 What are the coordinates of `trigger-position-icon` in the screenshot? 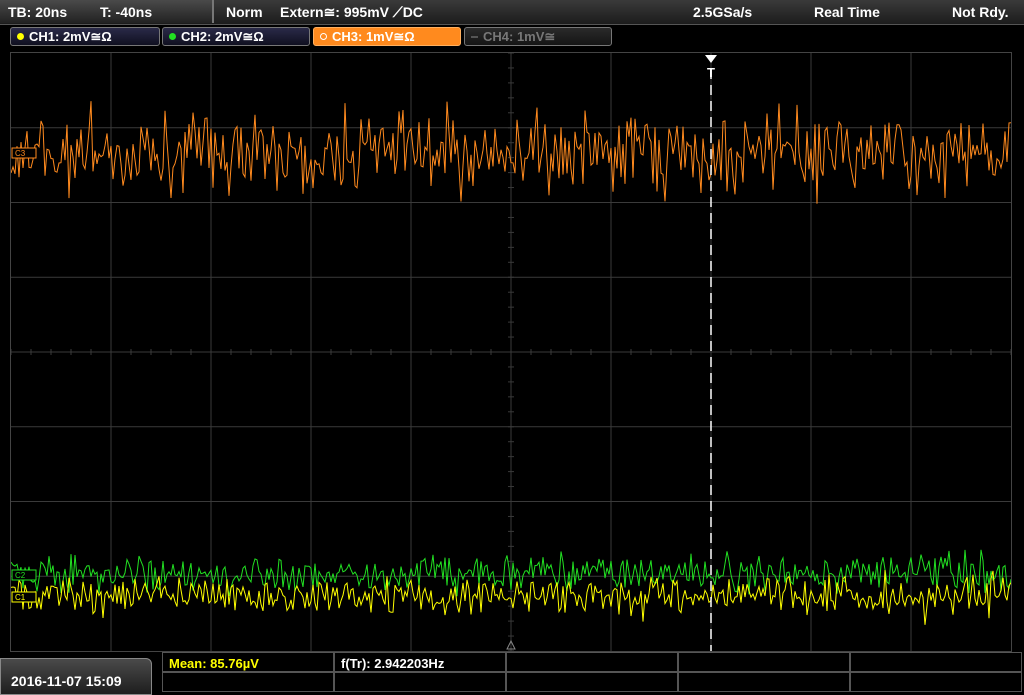 It's located at (711, 59).